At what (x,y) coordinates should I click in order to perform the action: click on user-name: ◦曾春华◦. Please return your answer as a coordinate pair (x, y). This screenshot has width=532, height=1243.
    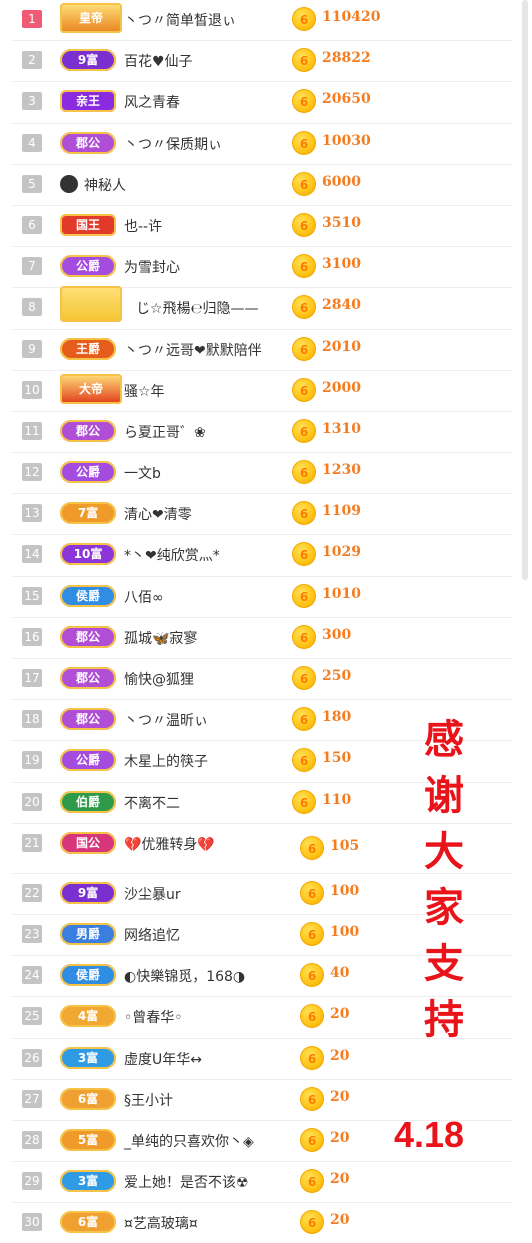
    Looking at the image, I should click on (153, 1017).